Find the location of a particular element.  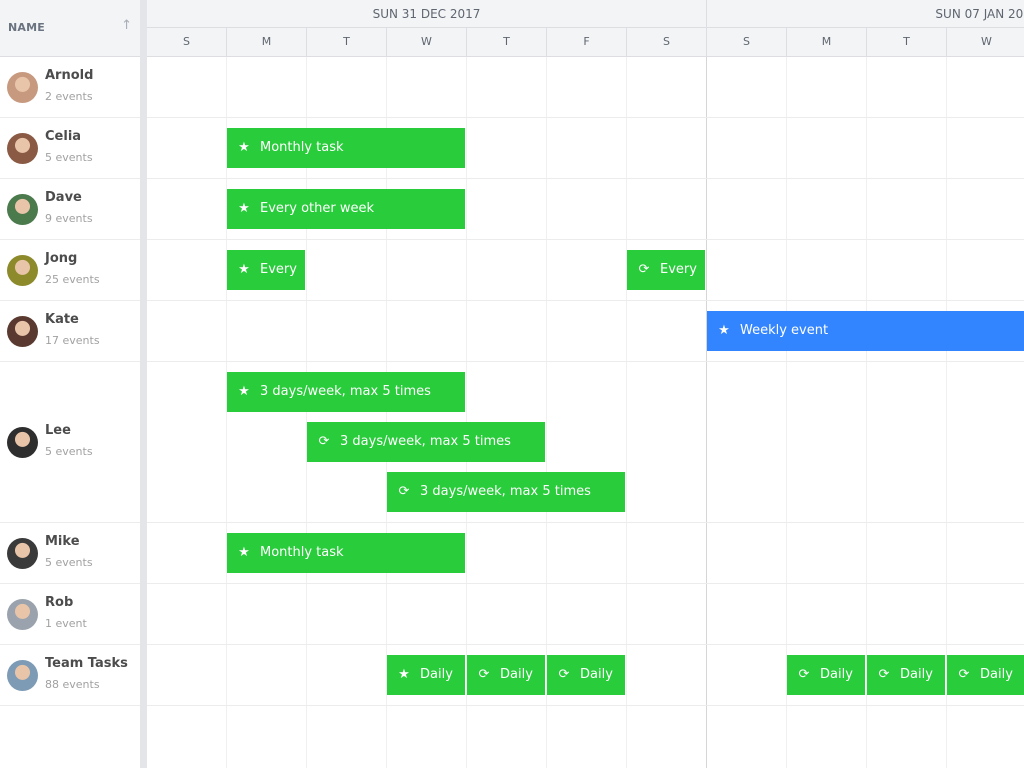

resource-name: Jong is located at coordinates (61, 258).